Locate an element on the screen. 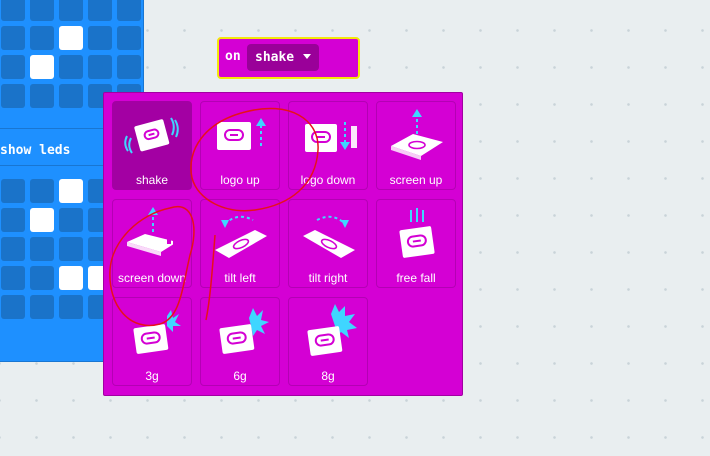 This screenshot has width=710, height=456. 8g-icon is located at coordinates (332, 330).